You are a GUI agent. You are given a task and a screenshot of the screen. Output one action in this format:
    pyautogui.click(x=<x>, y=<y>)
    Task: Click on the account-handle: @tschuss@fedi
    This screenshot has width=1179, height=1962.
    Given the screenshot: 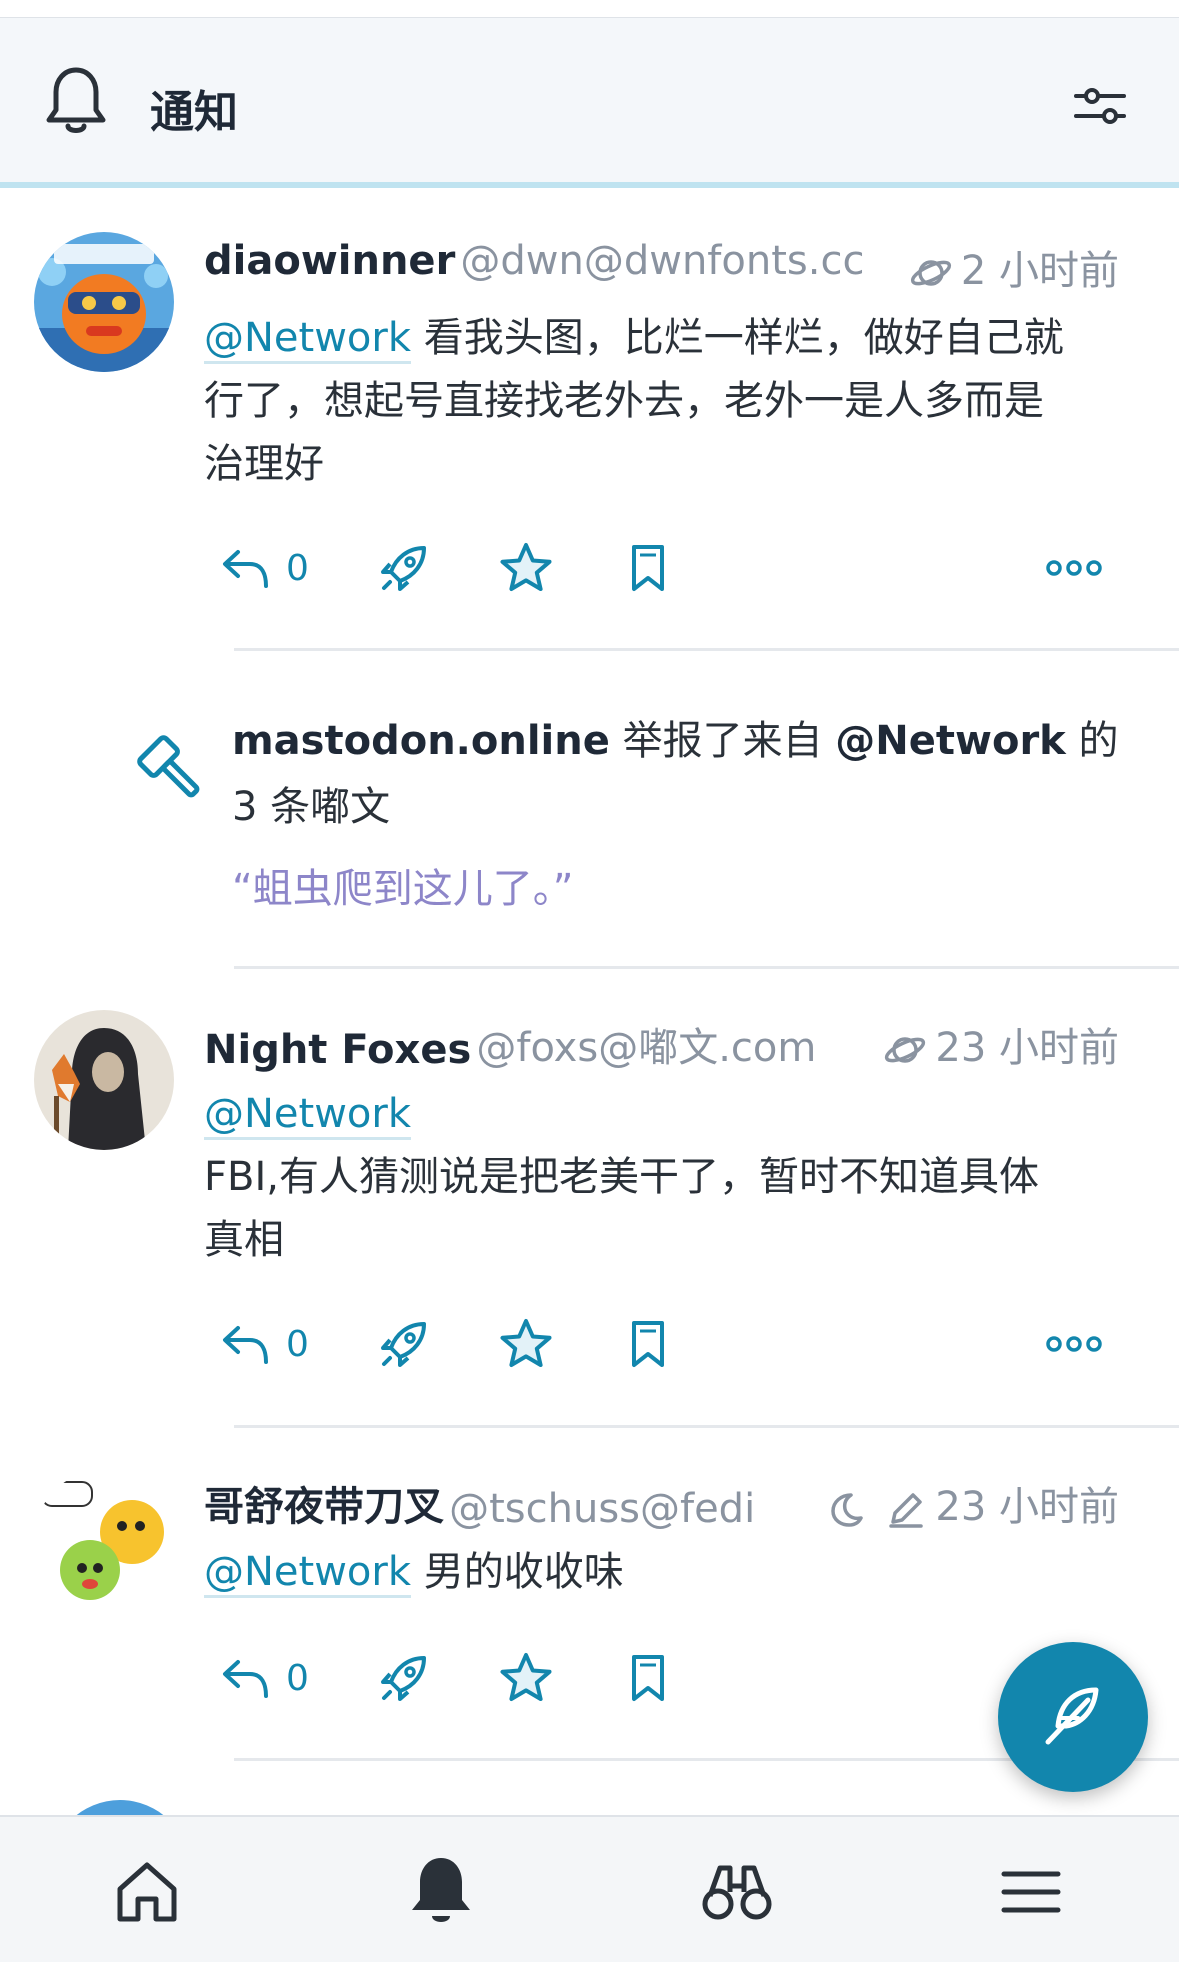 What is the action you would take?
    pyautogui.click(x=602, y=1509)
    